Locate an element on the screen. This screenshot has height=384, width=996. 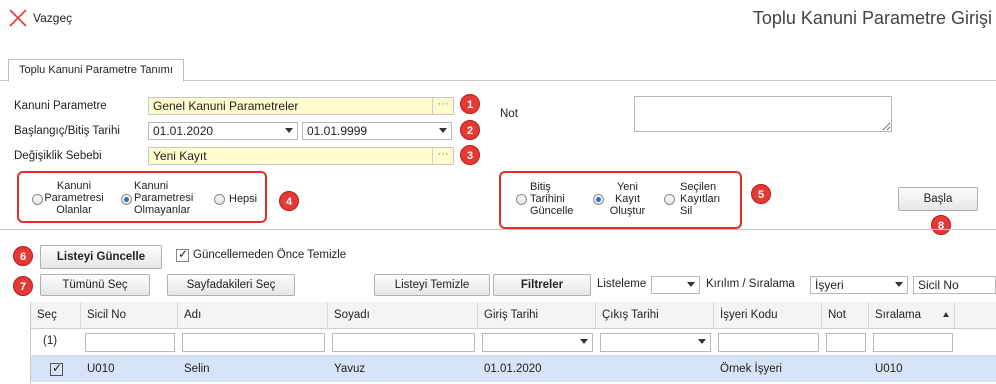
radio-label-bitis-tarihini-guncelle: Bitiş Tarihini Güncelle is located at coordinates (552, 199).